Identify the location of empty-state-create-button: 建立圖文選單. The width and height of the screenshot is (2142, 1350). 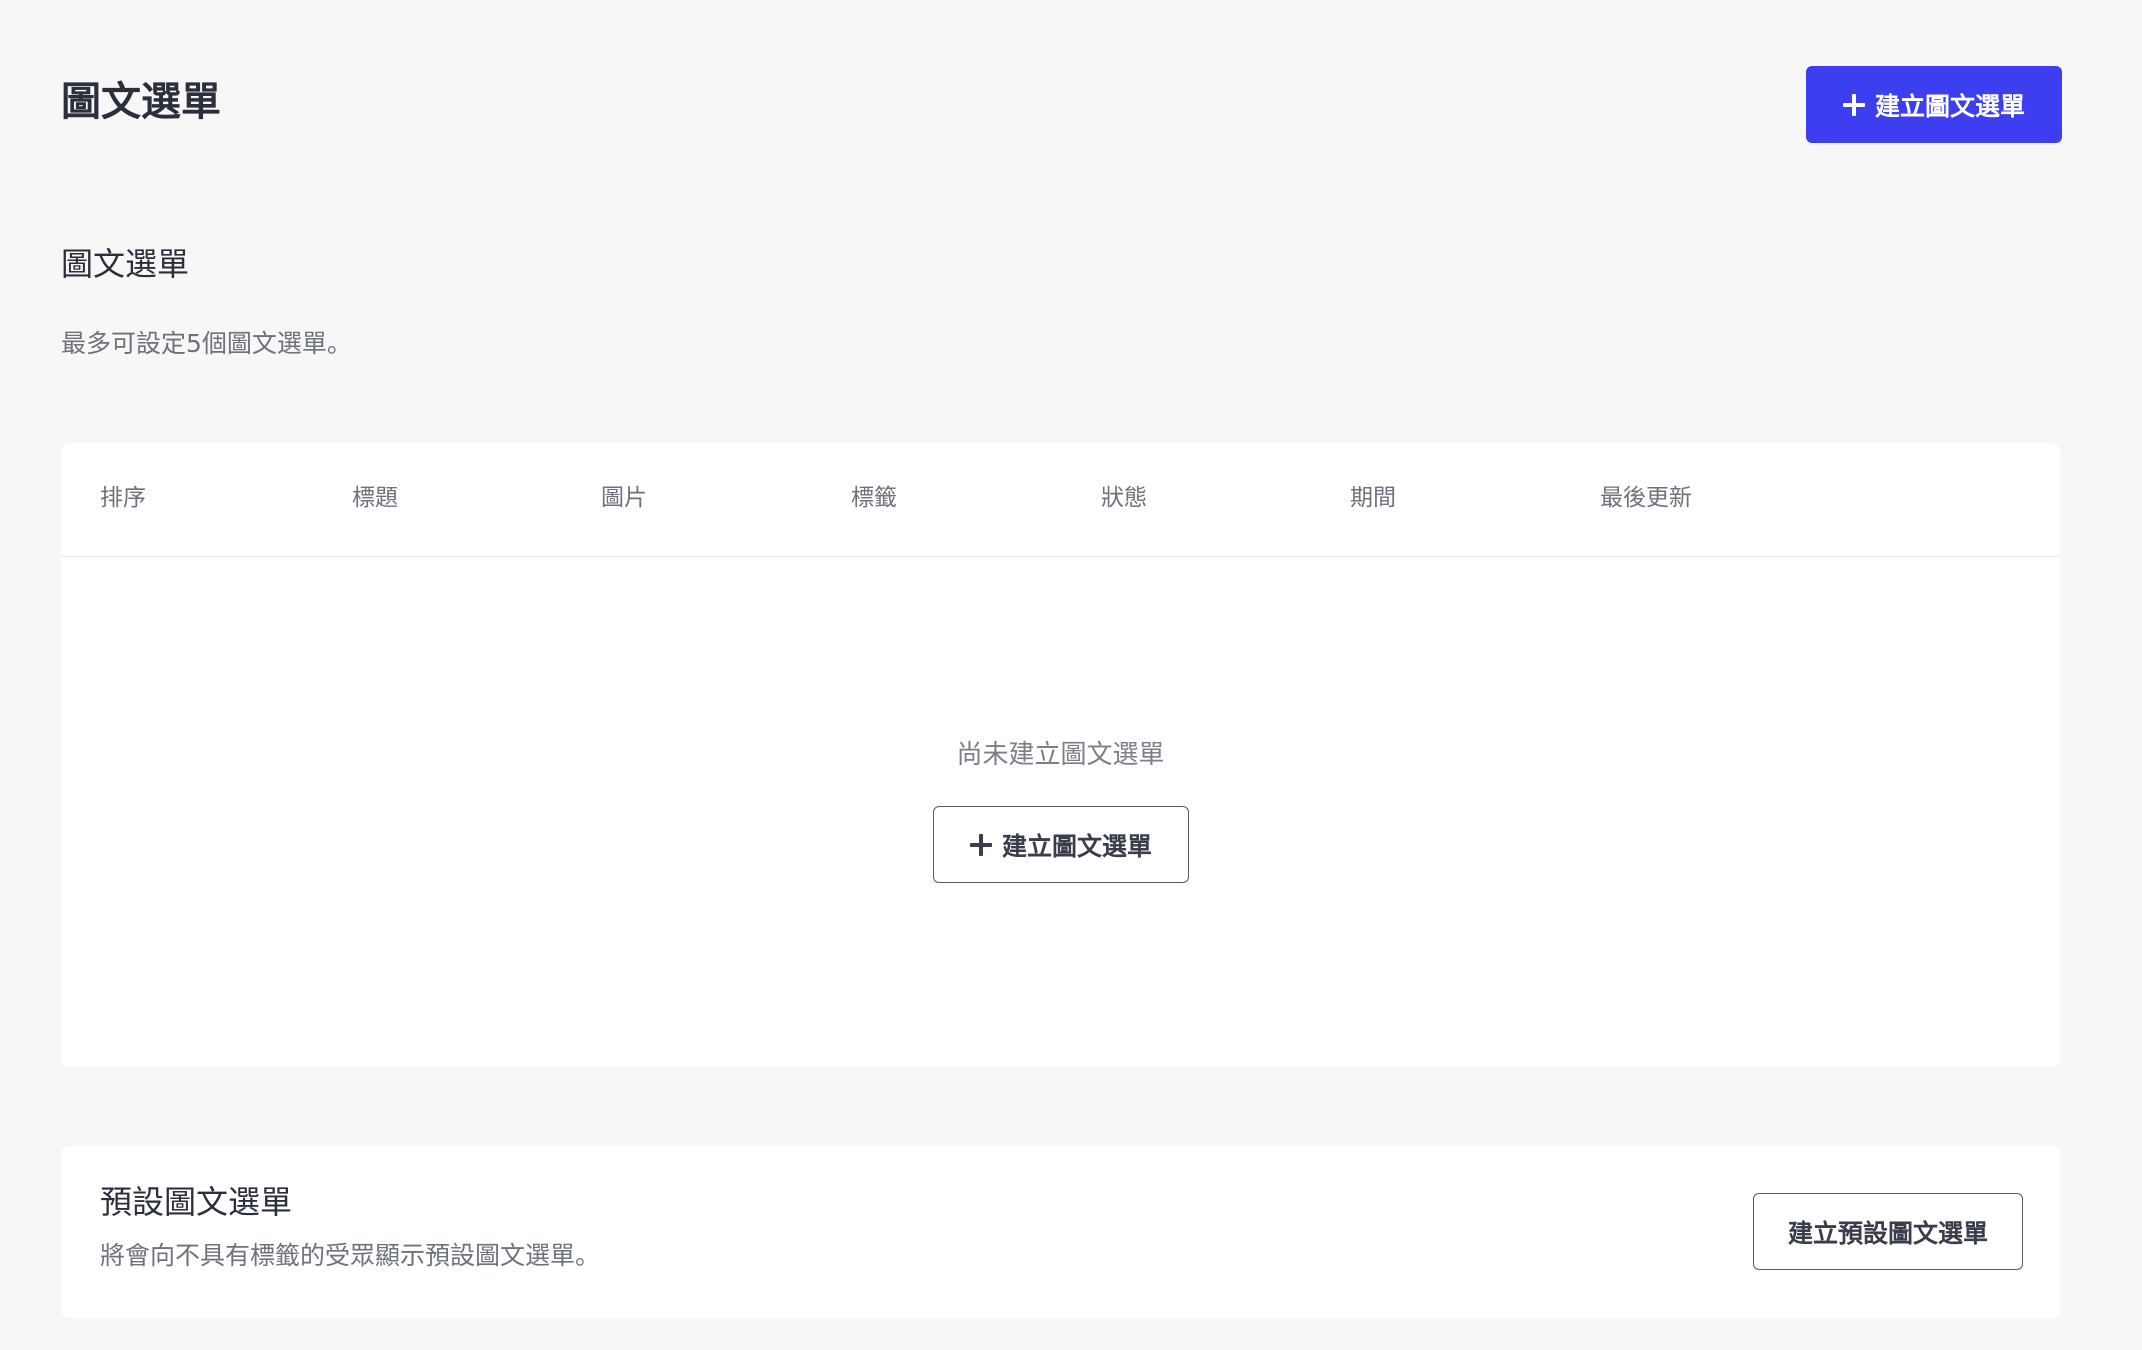
(1061, 844).